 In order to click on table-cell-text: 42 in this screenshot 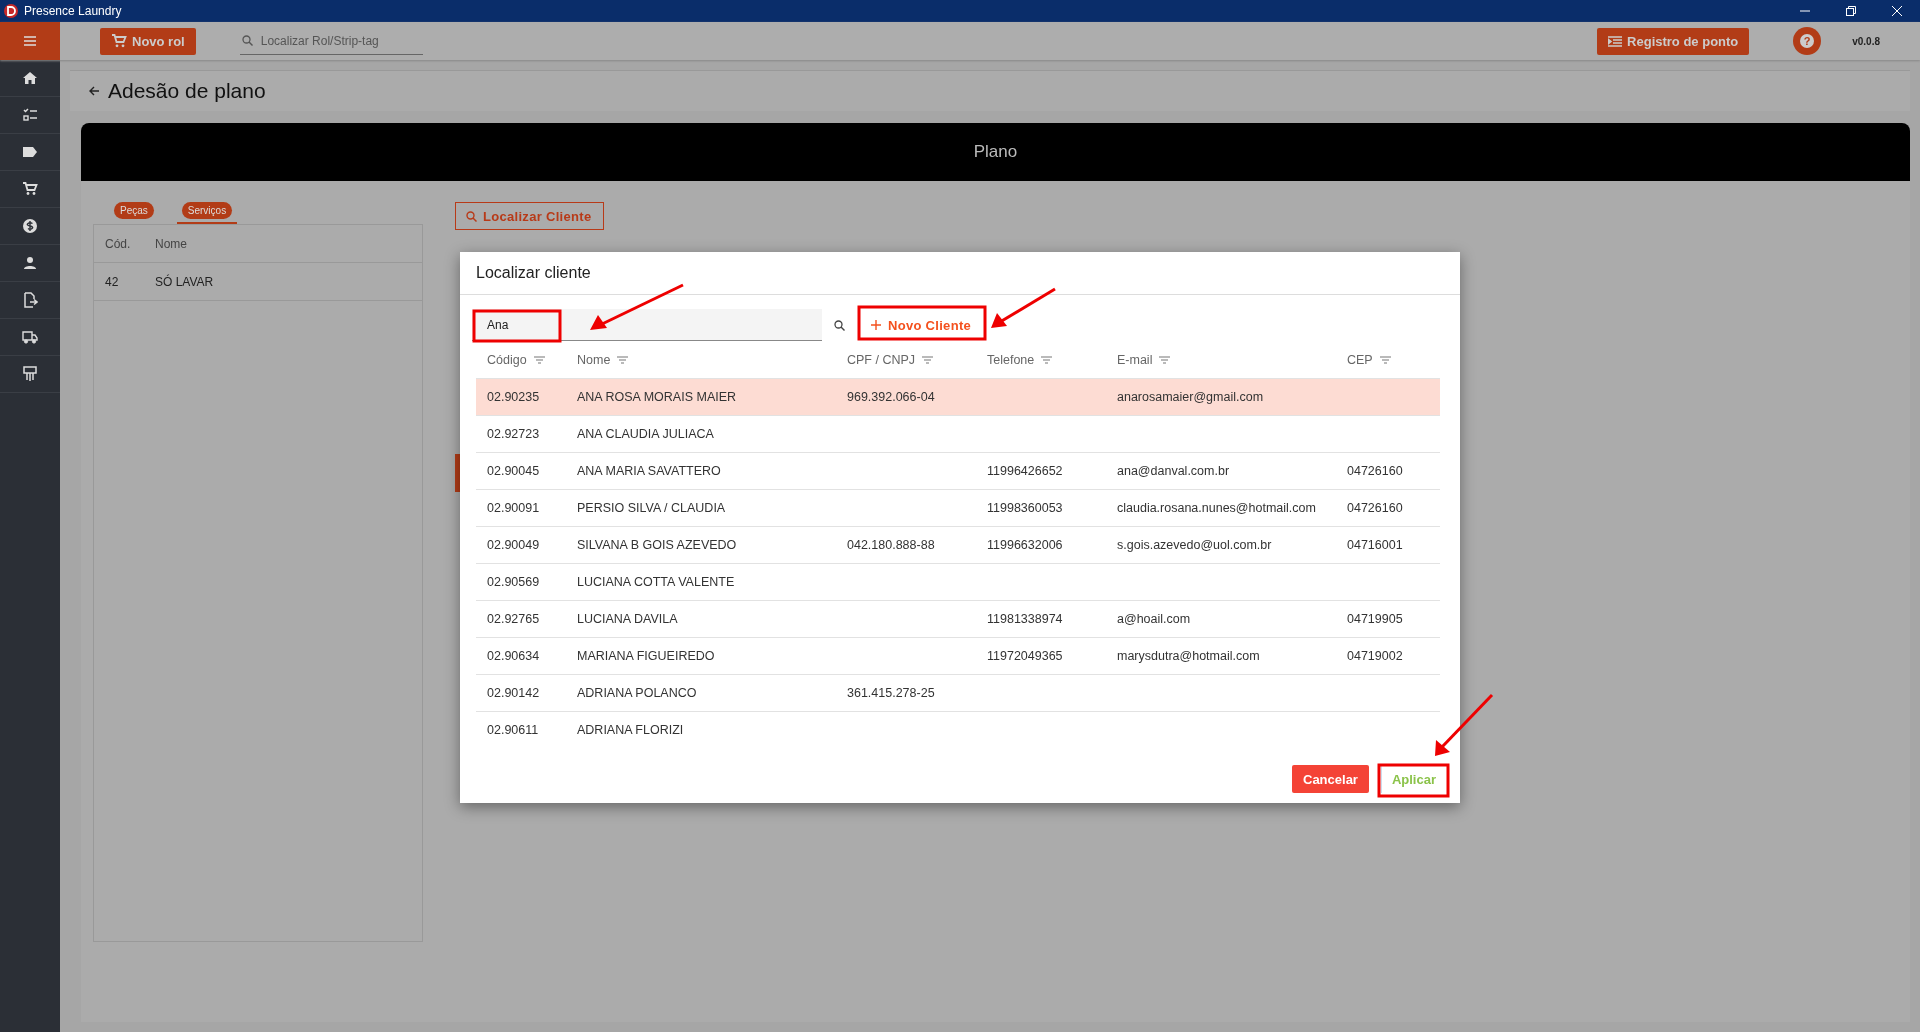, I will do `click(112, 281)`.